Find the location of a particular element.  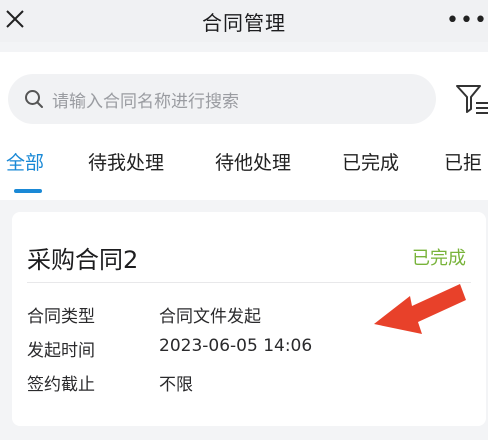

status-tabs: 全部 待我处理 待他处理 已完成 已拒 is located at coordinates (244, 168).